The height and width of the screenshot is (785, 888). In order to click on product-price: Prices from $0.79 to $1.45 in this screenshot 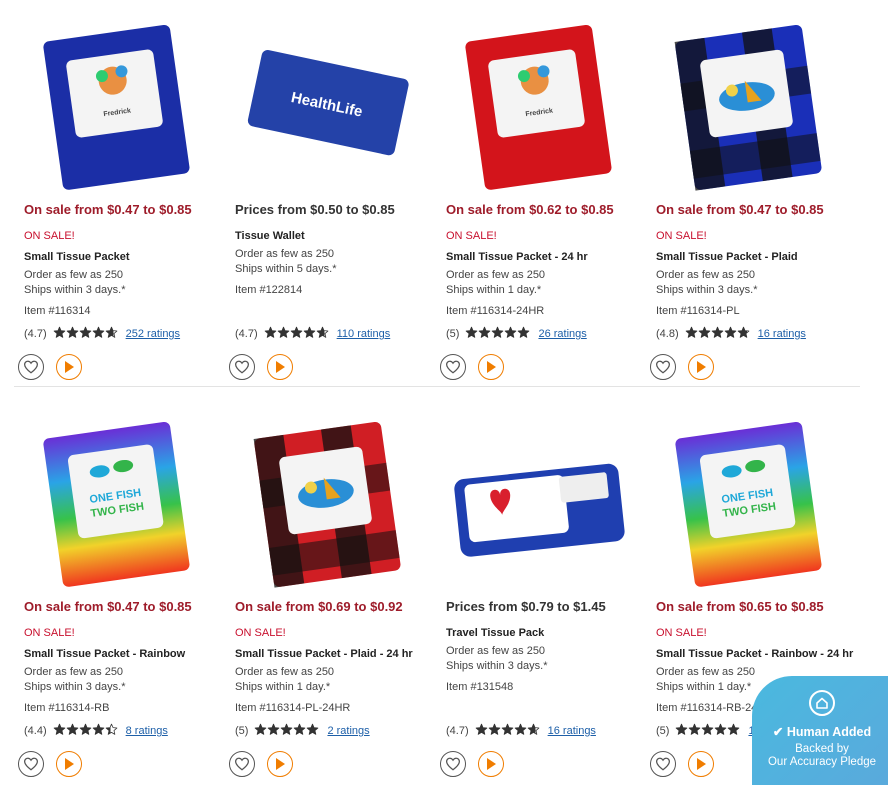, I will do `click(526, 606)`.